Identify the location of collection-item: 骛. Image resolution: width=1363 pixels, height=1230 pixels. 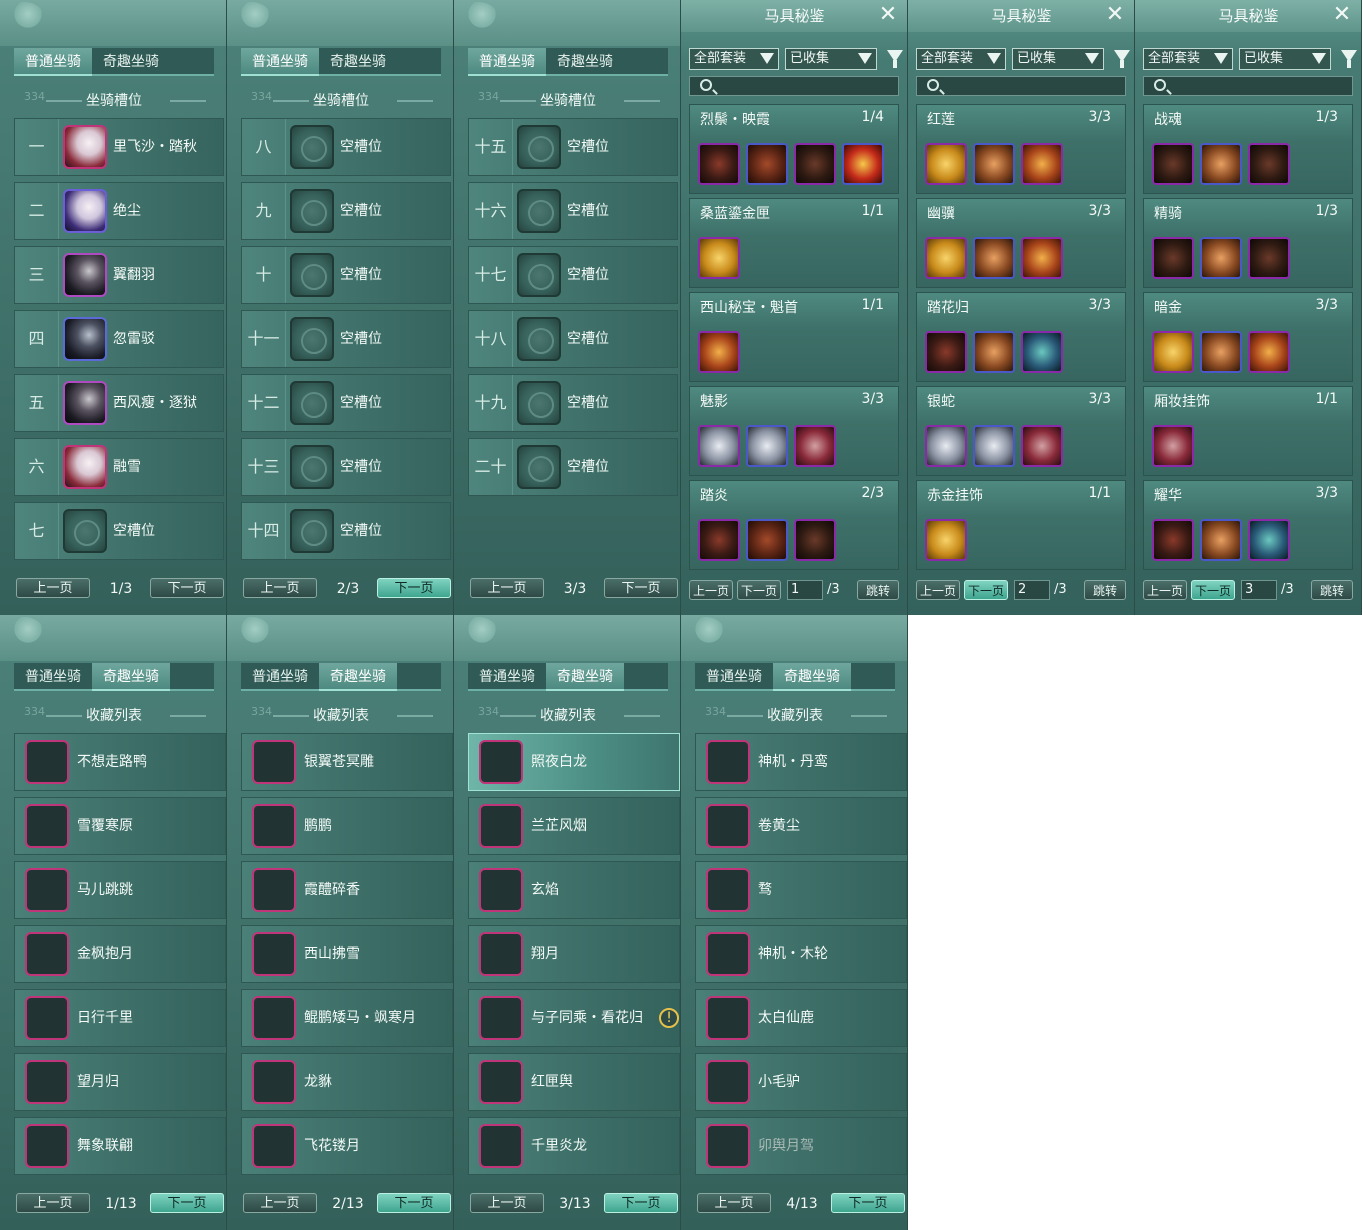
(801, 890).